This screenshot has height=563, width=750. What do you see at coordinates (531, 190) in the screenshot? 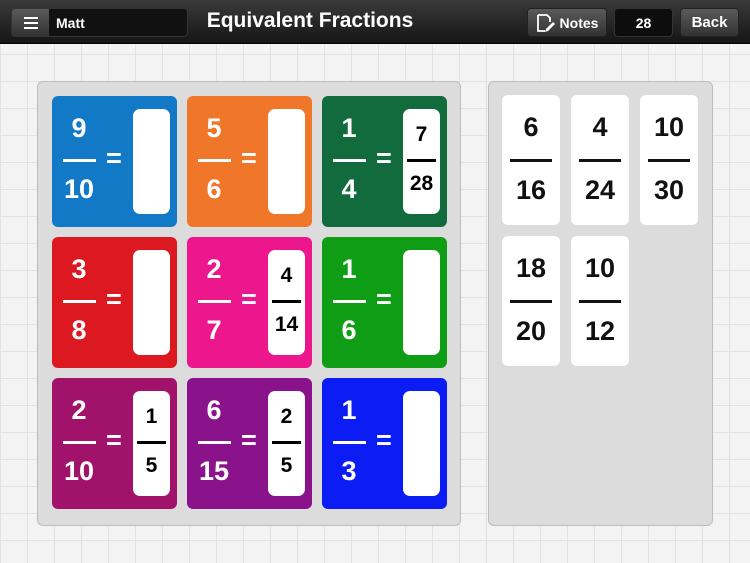
I see `tile-denominator: 16` at bounding box center [531, 190].